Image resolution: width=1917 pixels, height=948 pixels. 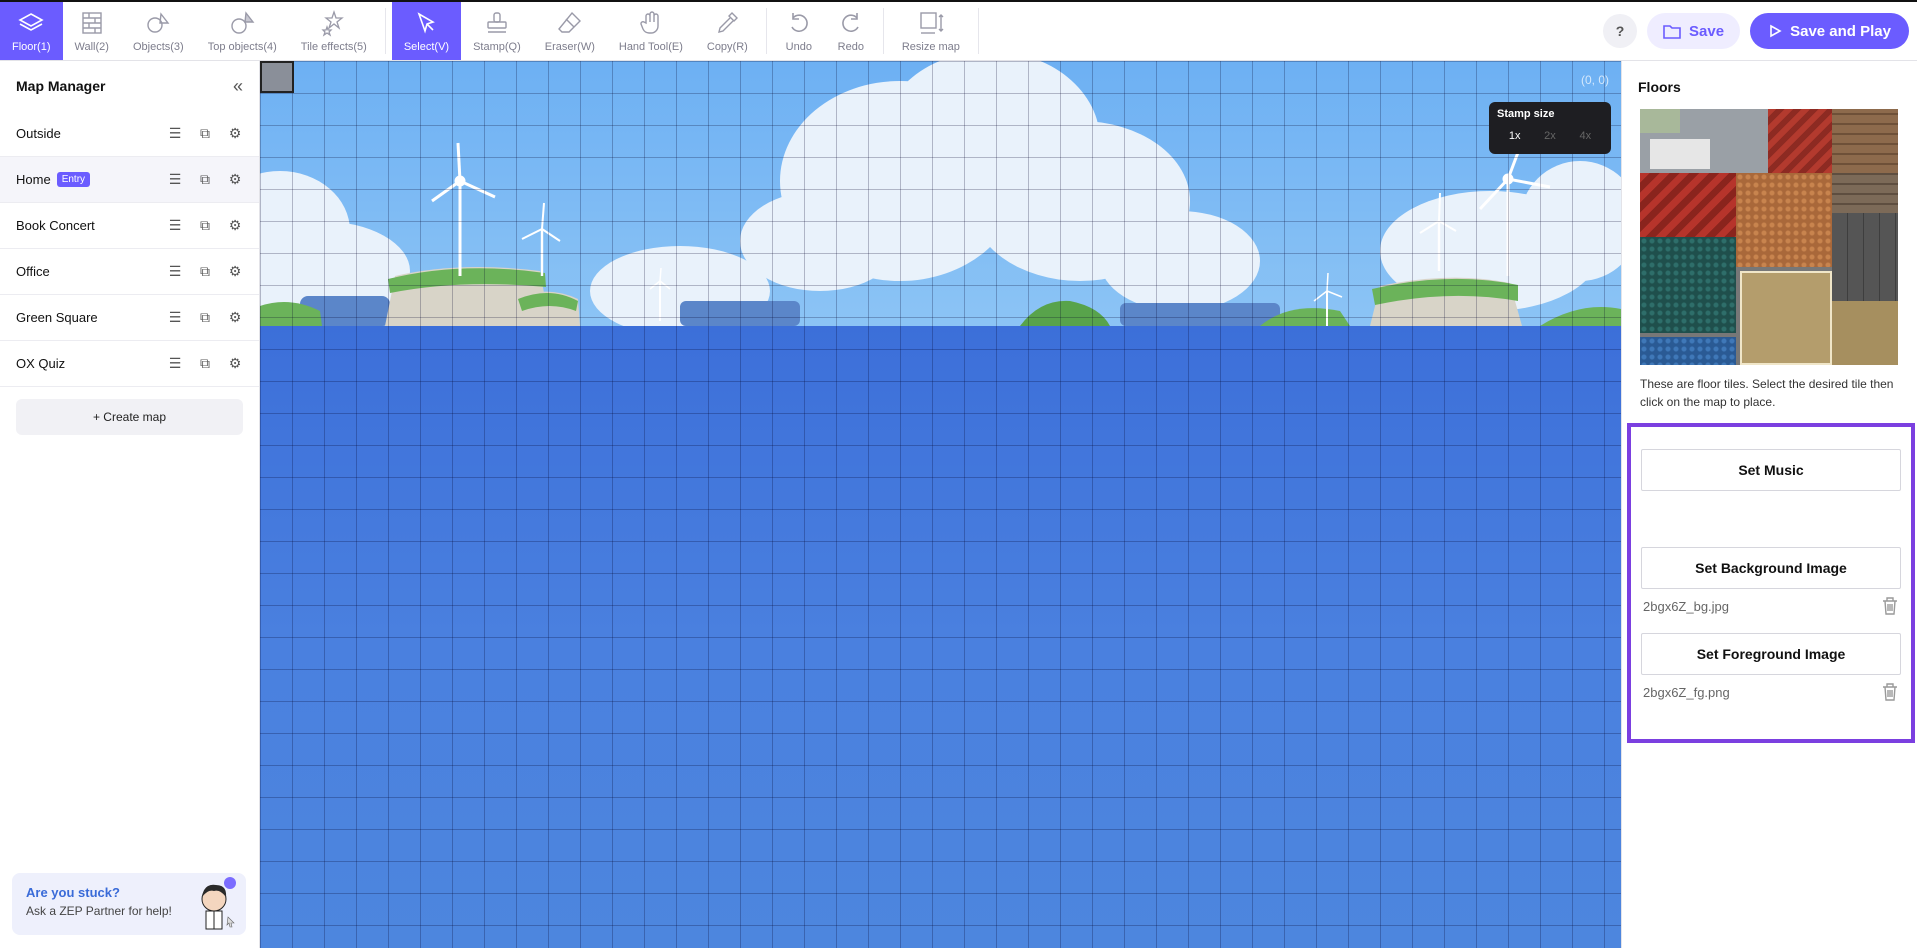 I want to click on folder-icon, so click(x=1672, y=32).